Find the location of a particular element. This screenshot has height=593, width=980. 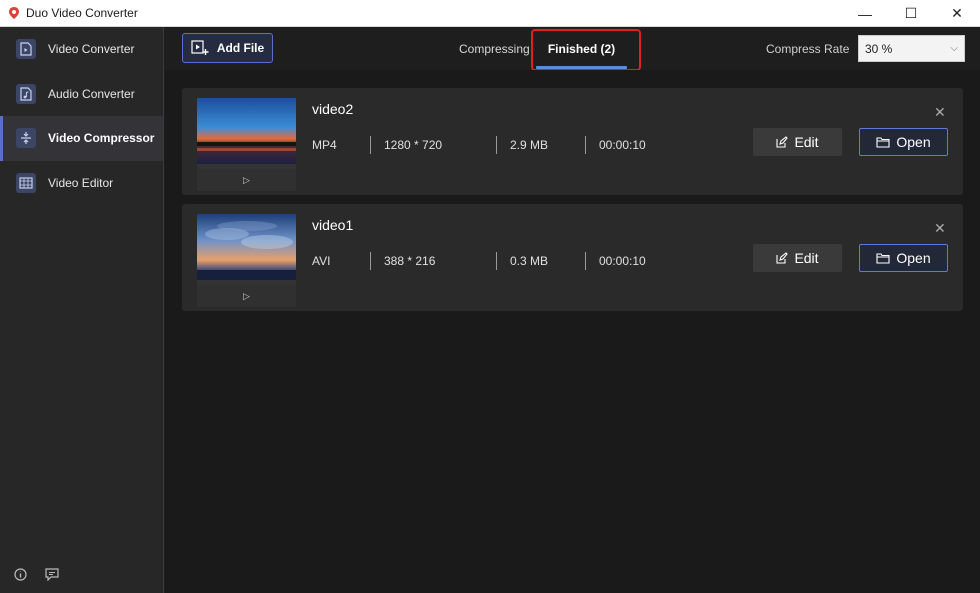

sidebar-item-video-editor: Video Editor is located at coordinates (81, 183).